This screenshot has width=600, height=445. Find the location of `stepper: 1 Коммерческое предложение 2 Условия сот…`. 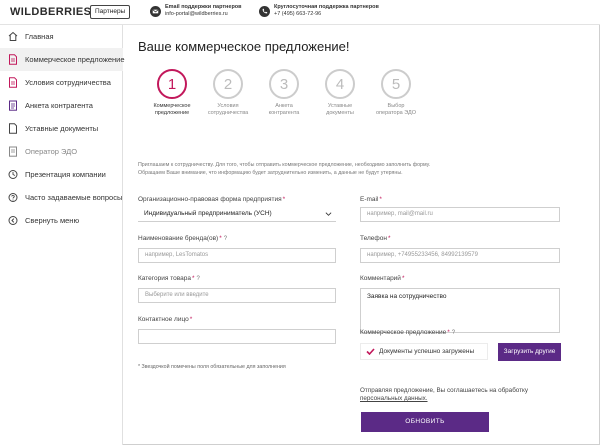

stepper: 1 Коммерческое предложение 2 Условия сот… is located at coordinates (362, 107).